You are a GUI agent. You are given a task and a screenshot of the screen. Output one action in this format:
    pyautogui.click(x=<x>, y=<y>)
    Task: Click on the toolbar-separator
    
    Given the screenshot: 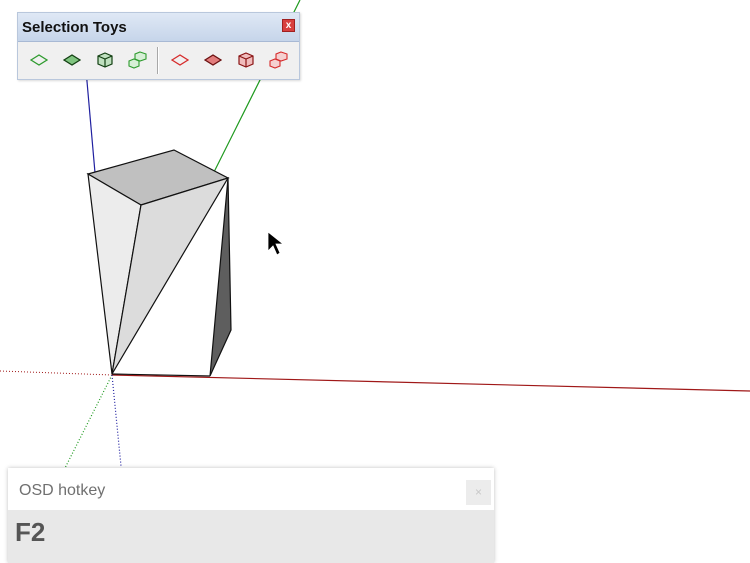 What is the action you would take?
    pyautogui.click(x=157, y=60)
    